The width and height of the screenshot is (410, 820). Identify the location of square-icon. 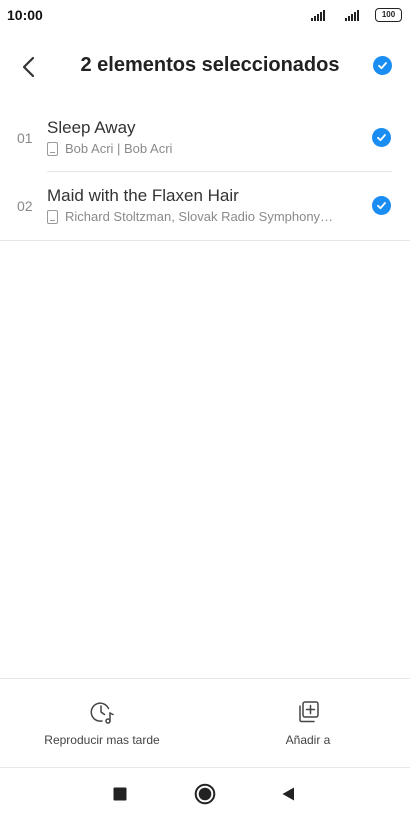
(120, 794).